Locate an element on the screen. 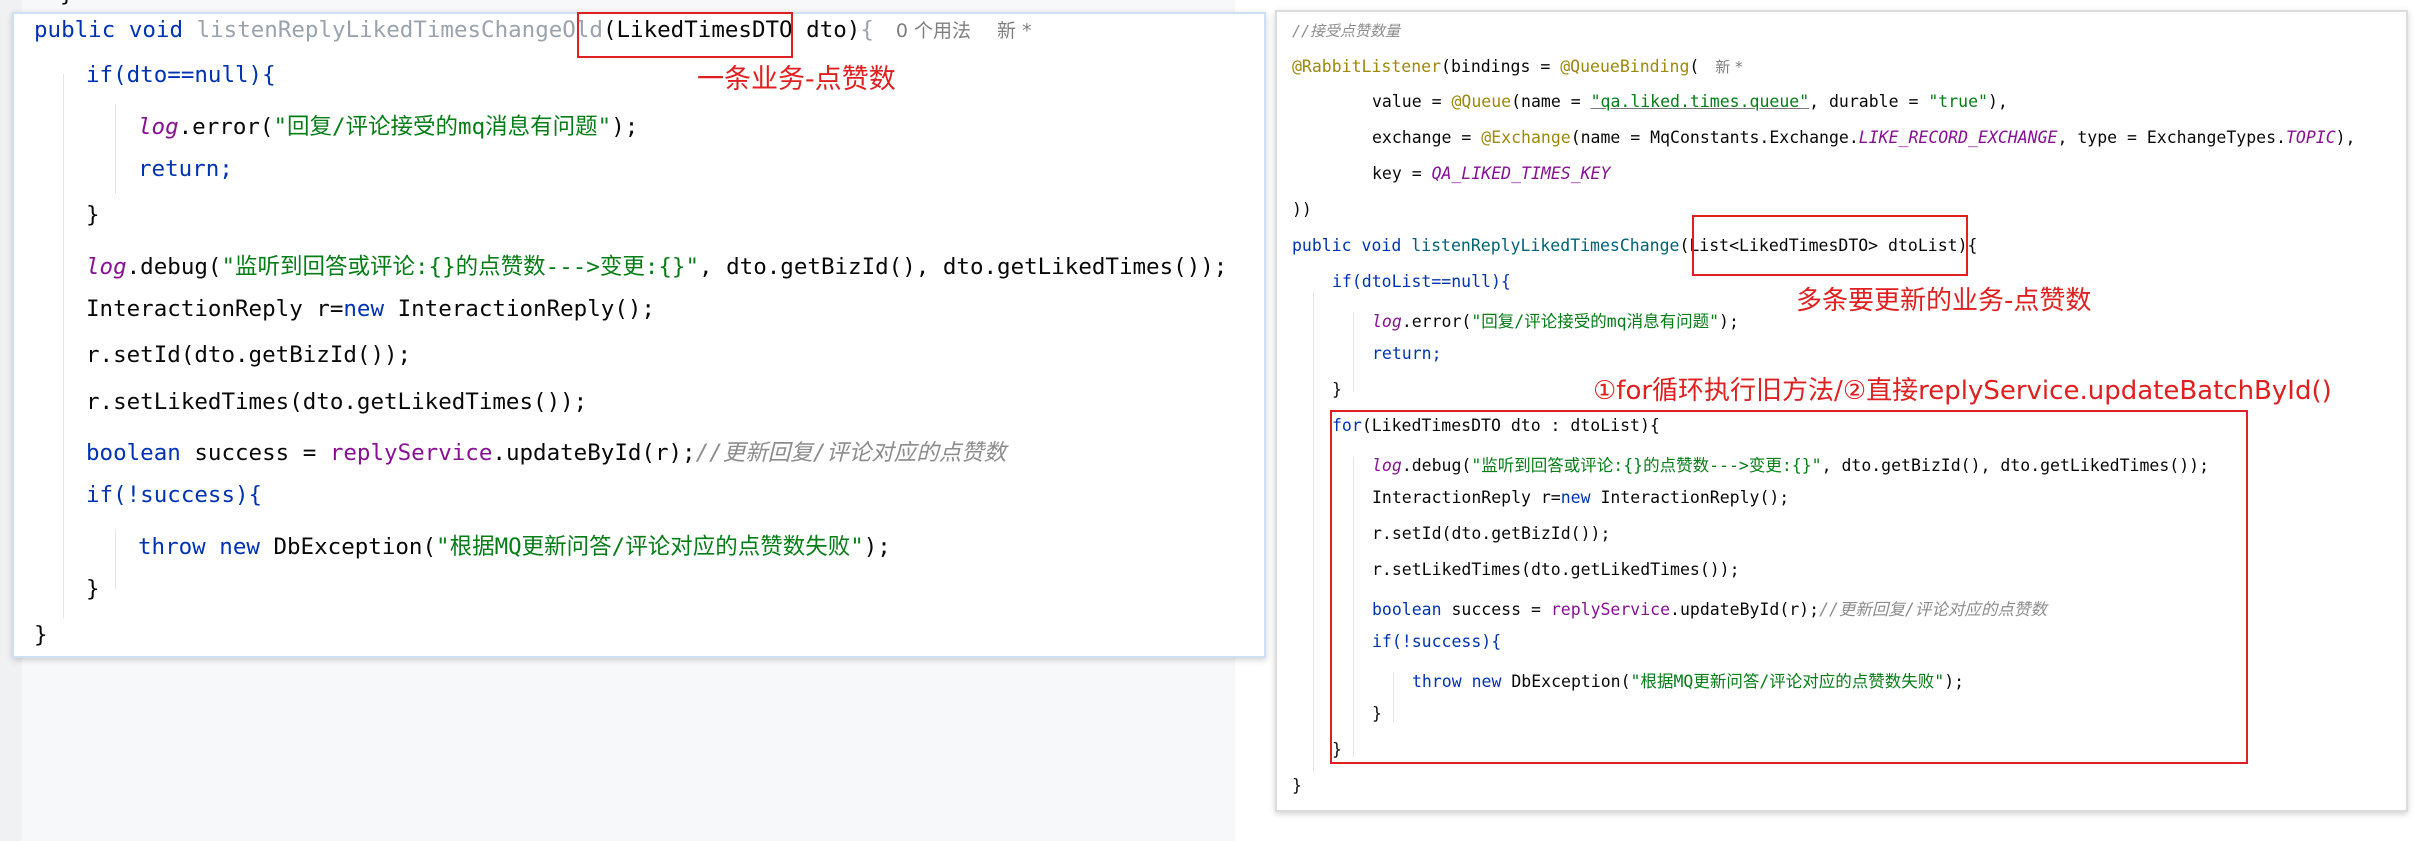  method-call: .updateById(r); is located at coordinates (594, 453).